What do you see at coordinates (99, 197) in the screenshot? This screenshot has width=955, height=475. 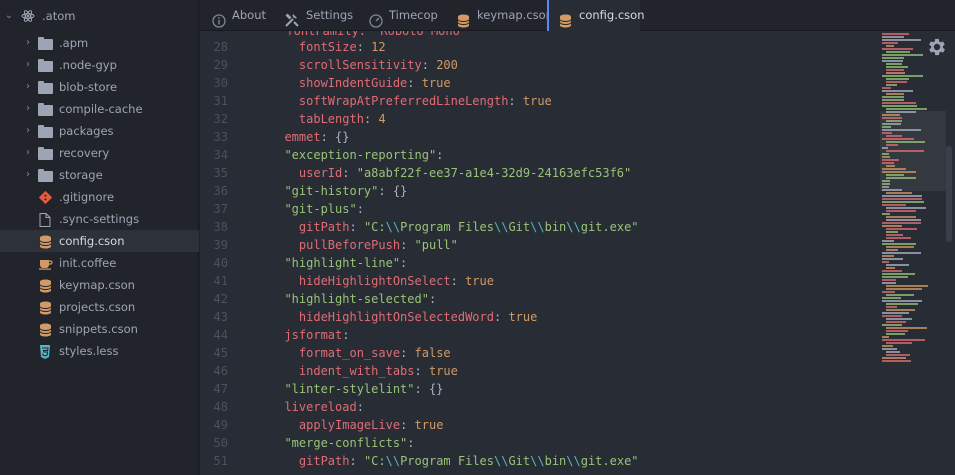 I see `tree-item: .gitignore` at bounding box center [99, 197].